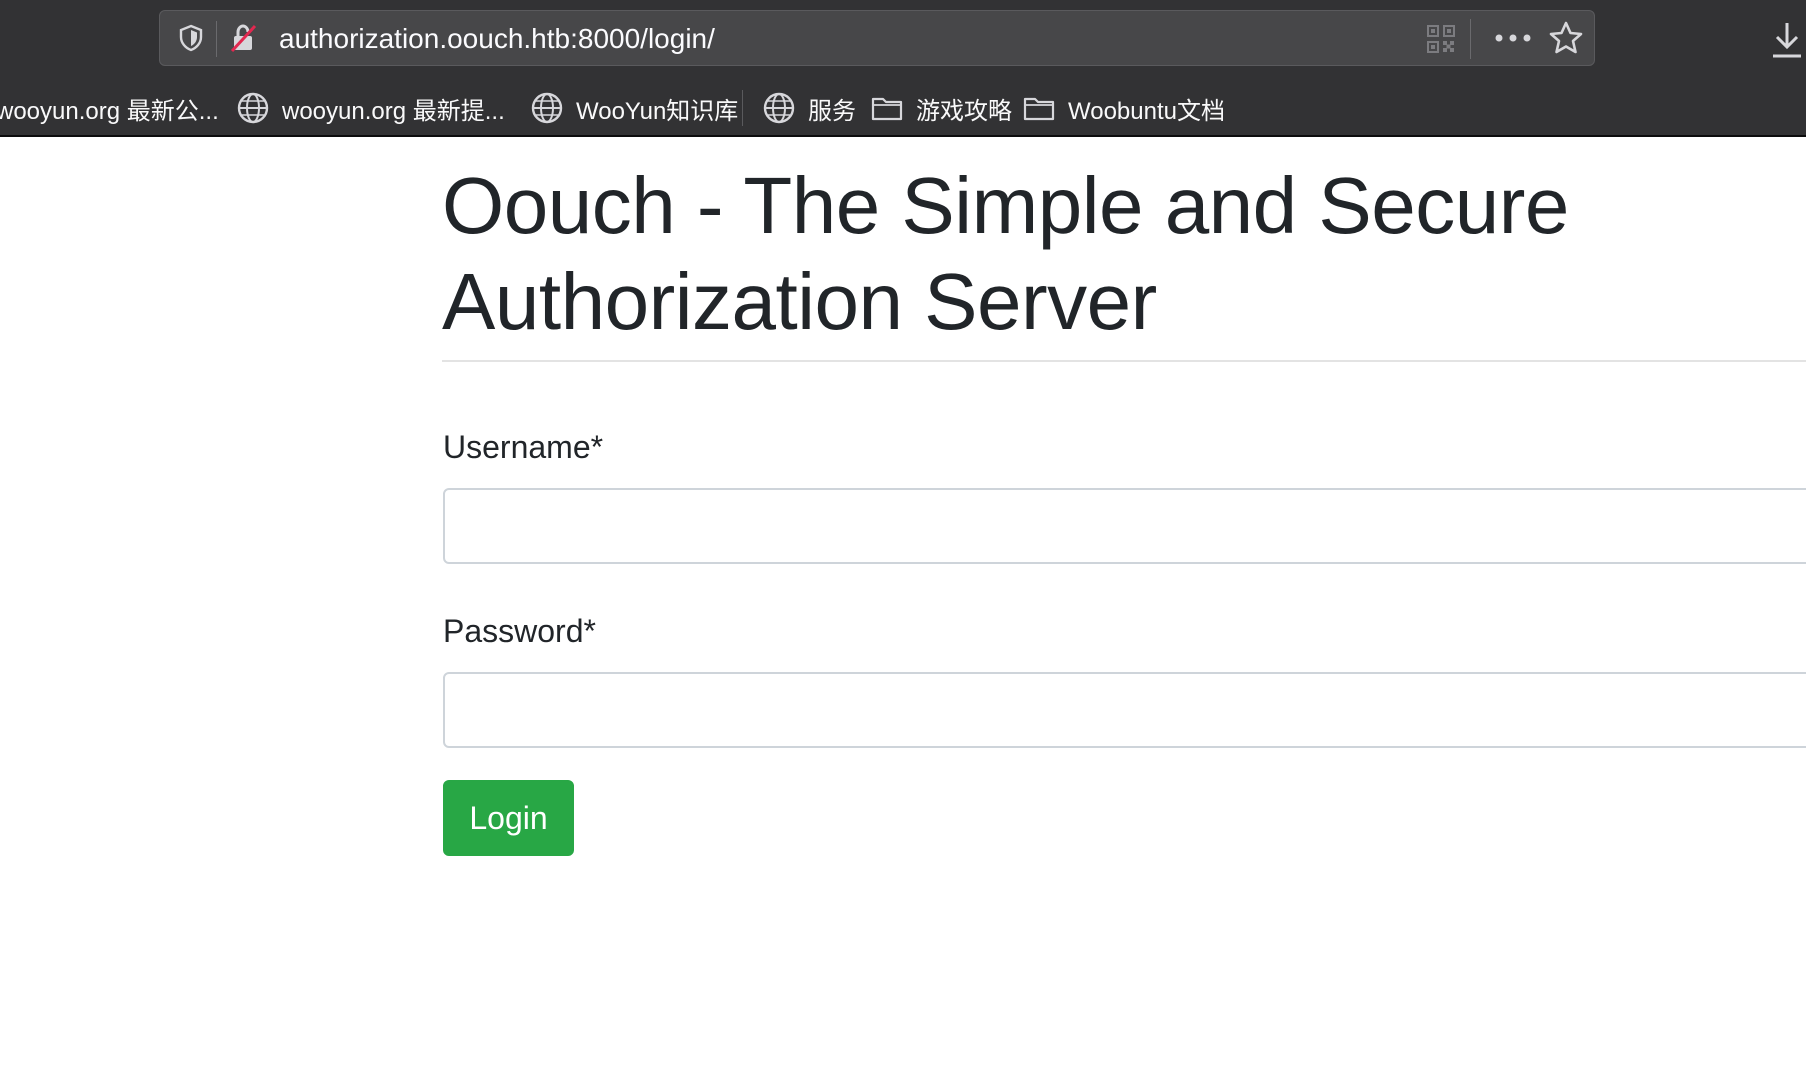 This screenshot has height=1066, width=1806. Describe the element at coordinates (216, 39) in the screenshot. I see `address-bar-separator` at that location.